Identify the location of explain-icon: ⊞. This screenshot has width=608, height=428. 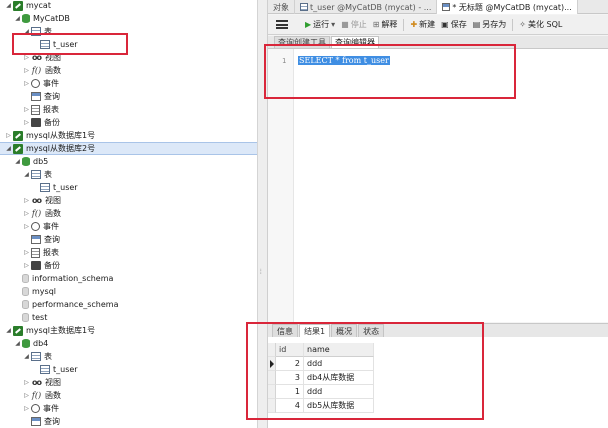
(376, 24).